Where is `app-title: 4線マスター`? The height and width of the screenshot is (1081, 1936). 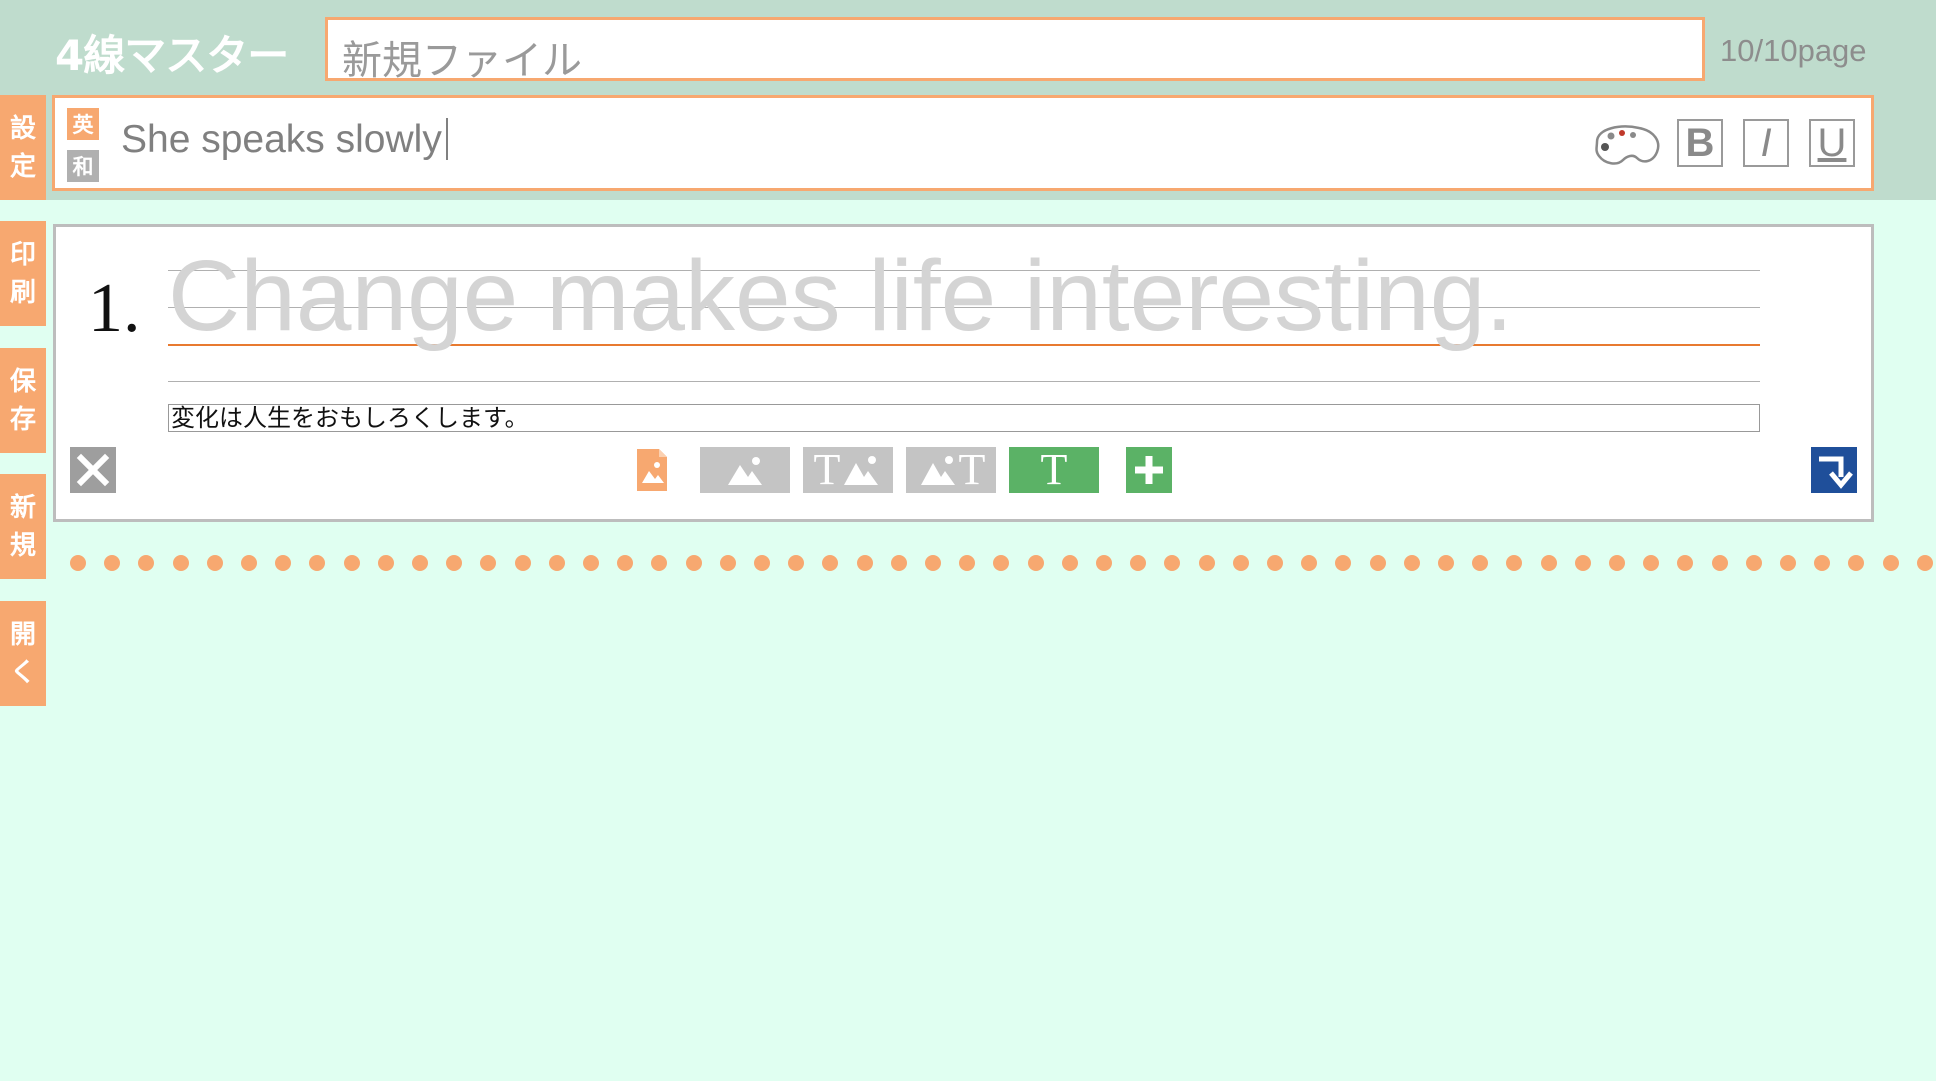
app-title: 4線マスター is located at coordinates (172, 55).